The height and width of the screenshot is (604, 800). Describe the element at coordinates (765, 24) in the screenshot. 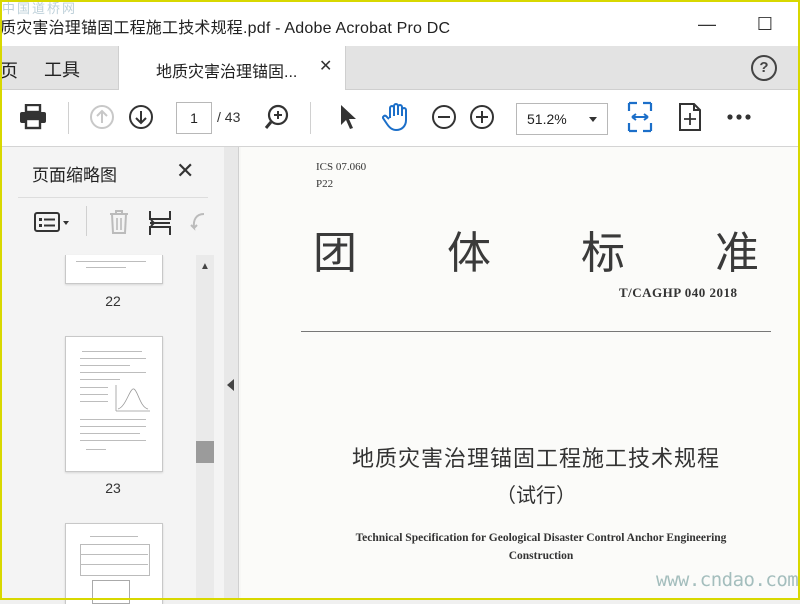

I see `maximize-button: ☐` at that location.